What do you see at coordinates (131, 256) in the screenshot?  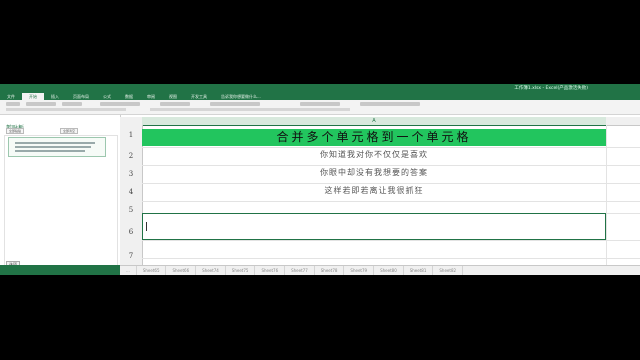 I see `row-header: 7` at bounding box center [131, 256].